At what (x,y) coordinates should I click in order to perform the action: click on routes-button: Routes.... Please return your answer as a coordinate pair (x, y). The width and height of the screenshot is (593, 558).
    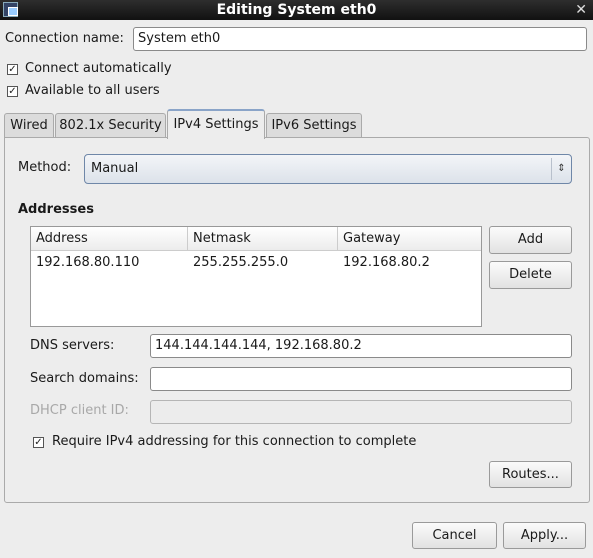
    Looking at the image, I should click on (530, 474).